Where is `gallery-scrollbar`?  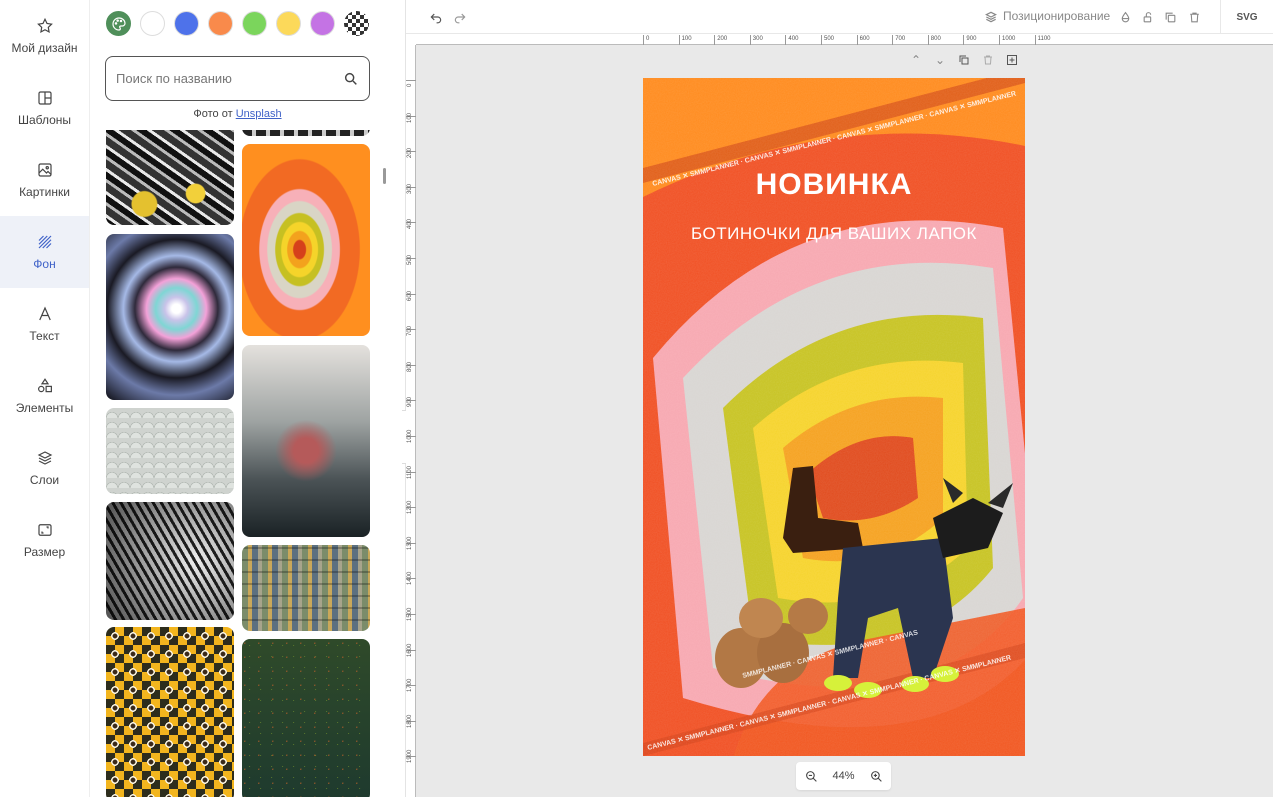 gallery-scrollbar is located at coordinates (384, 176).